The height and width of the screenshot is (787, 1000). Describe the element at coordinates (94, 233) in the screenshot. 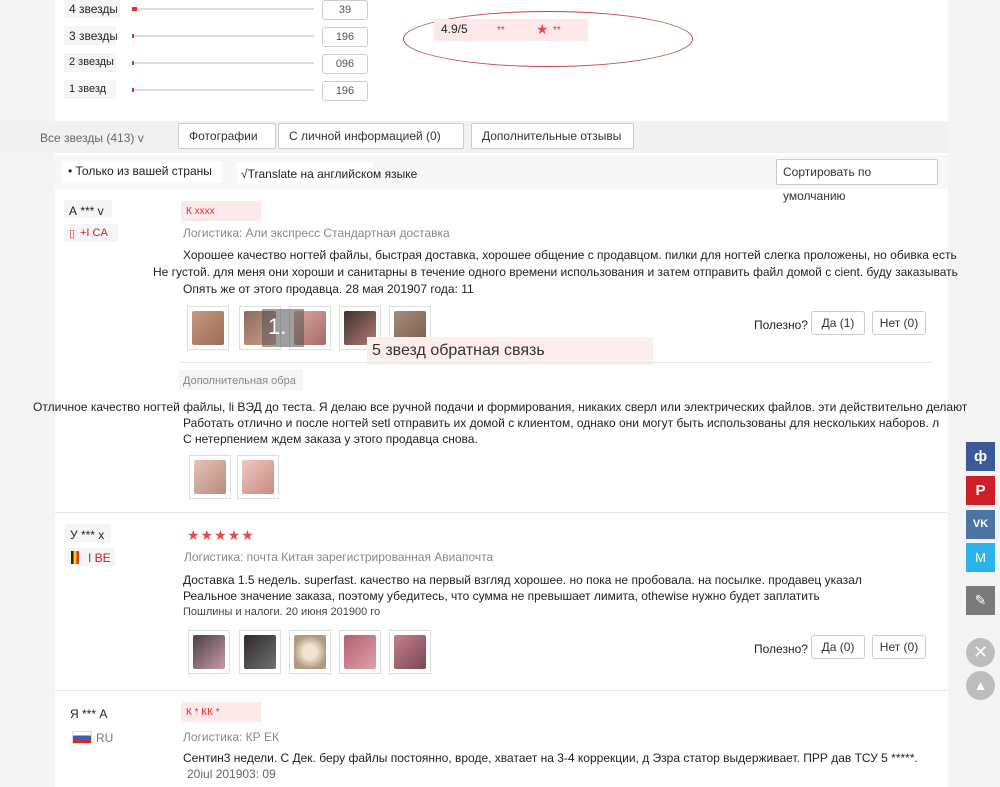

I see `review-1-country: +I CA` at that location.